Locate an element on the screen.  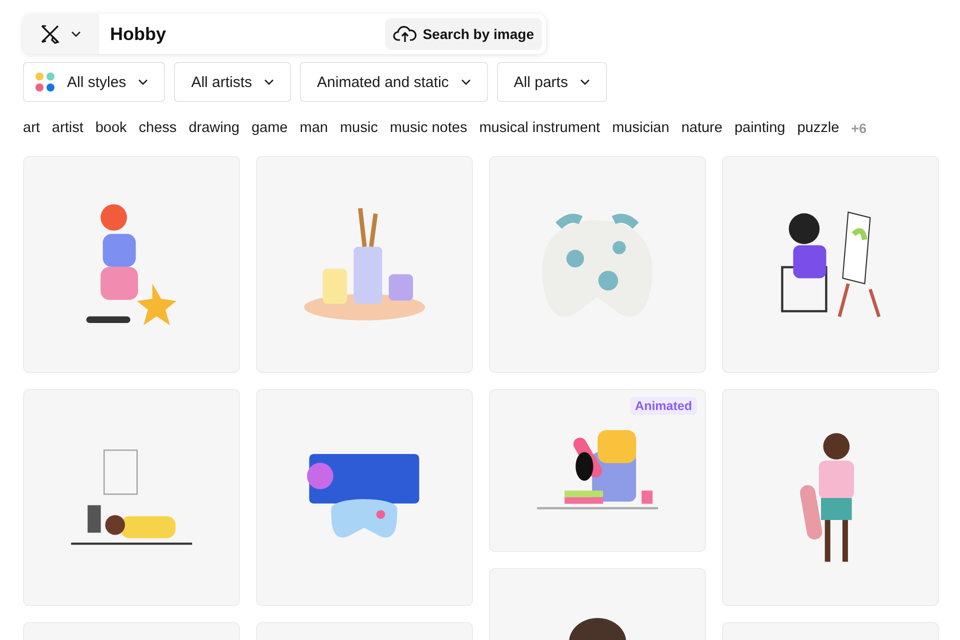
color-dots-icon is located at coordinates (45, 82).